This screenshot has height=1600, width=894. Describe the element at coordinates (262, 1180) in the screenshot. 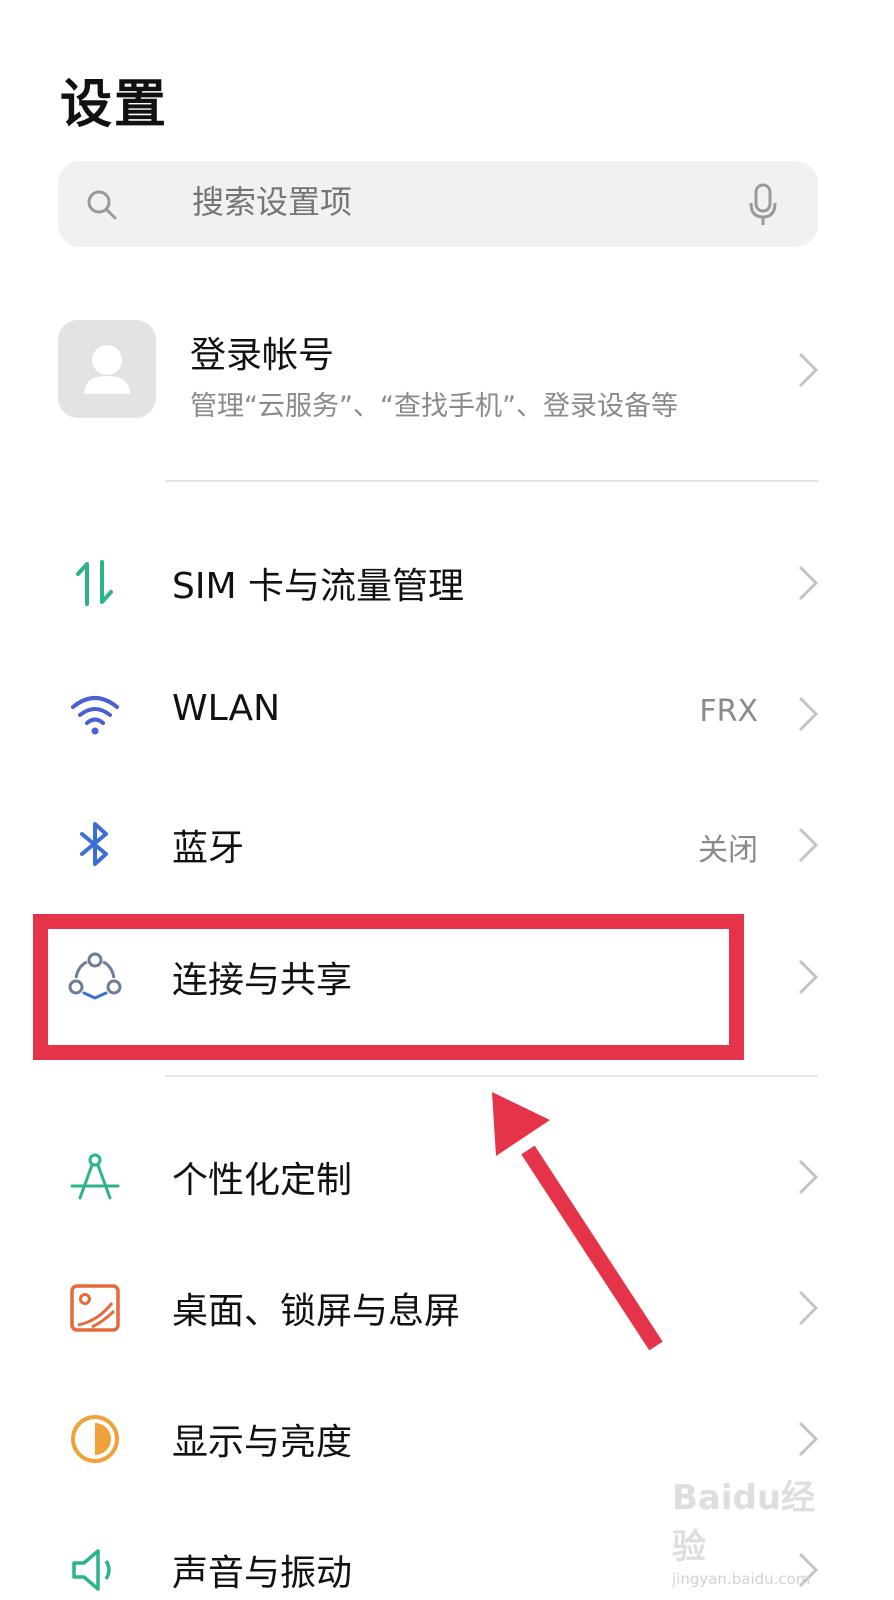

I see `settings-item-label: 个性化定制` at that location.